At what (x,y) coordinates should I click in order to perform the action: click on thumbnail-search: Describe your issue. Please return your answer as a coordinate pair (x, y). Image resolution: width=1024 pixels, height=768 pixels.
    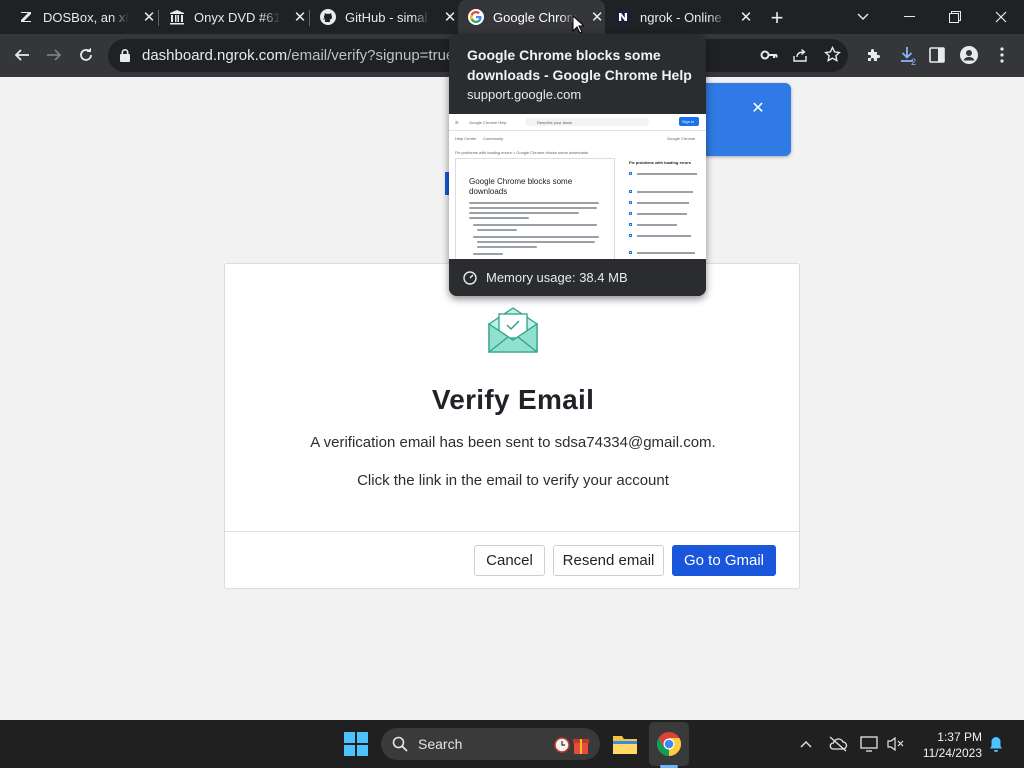
    Looking at the image, I should click on (587, 122).